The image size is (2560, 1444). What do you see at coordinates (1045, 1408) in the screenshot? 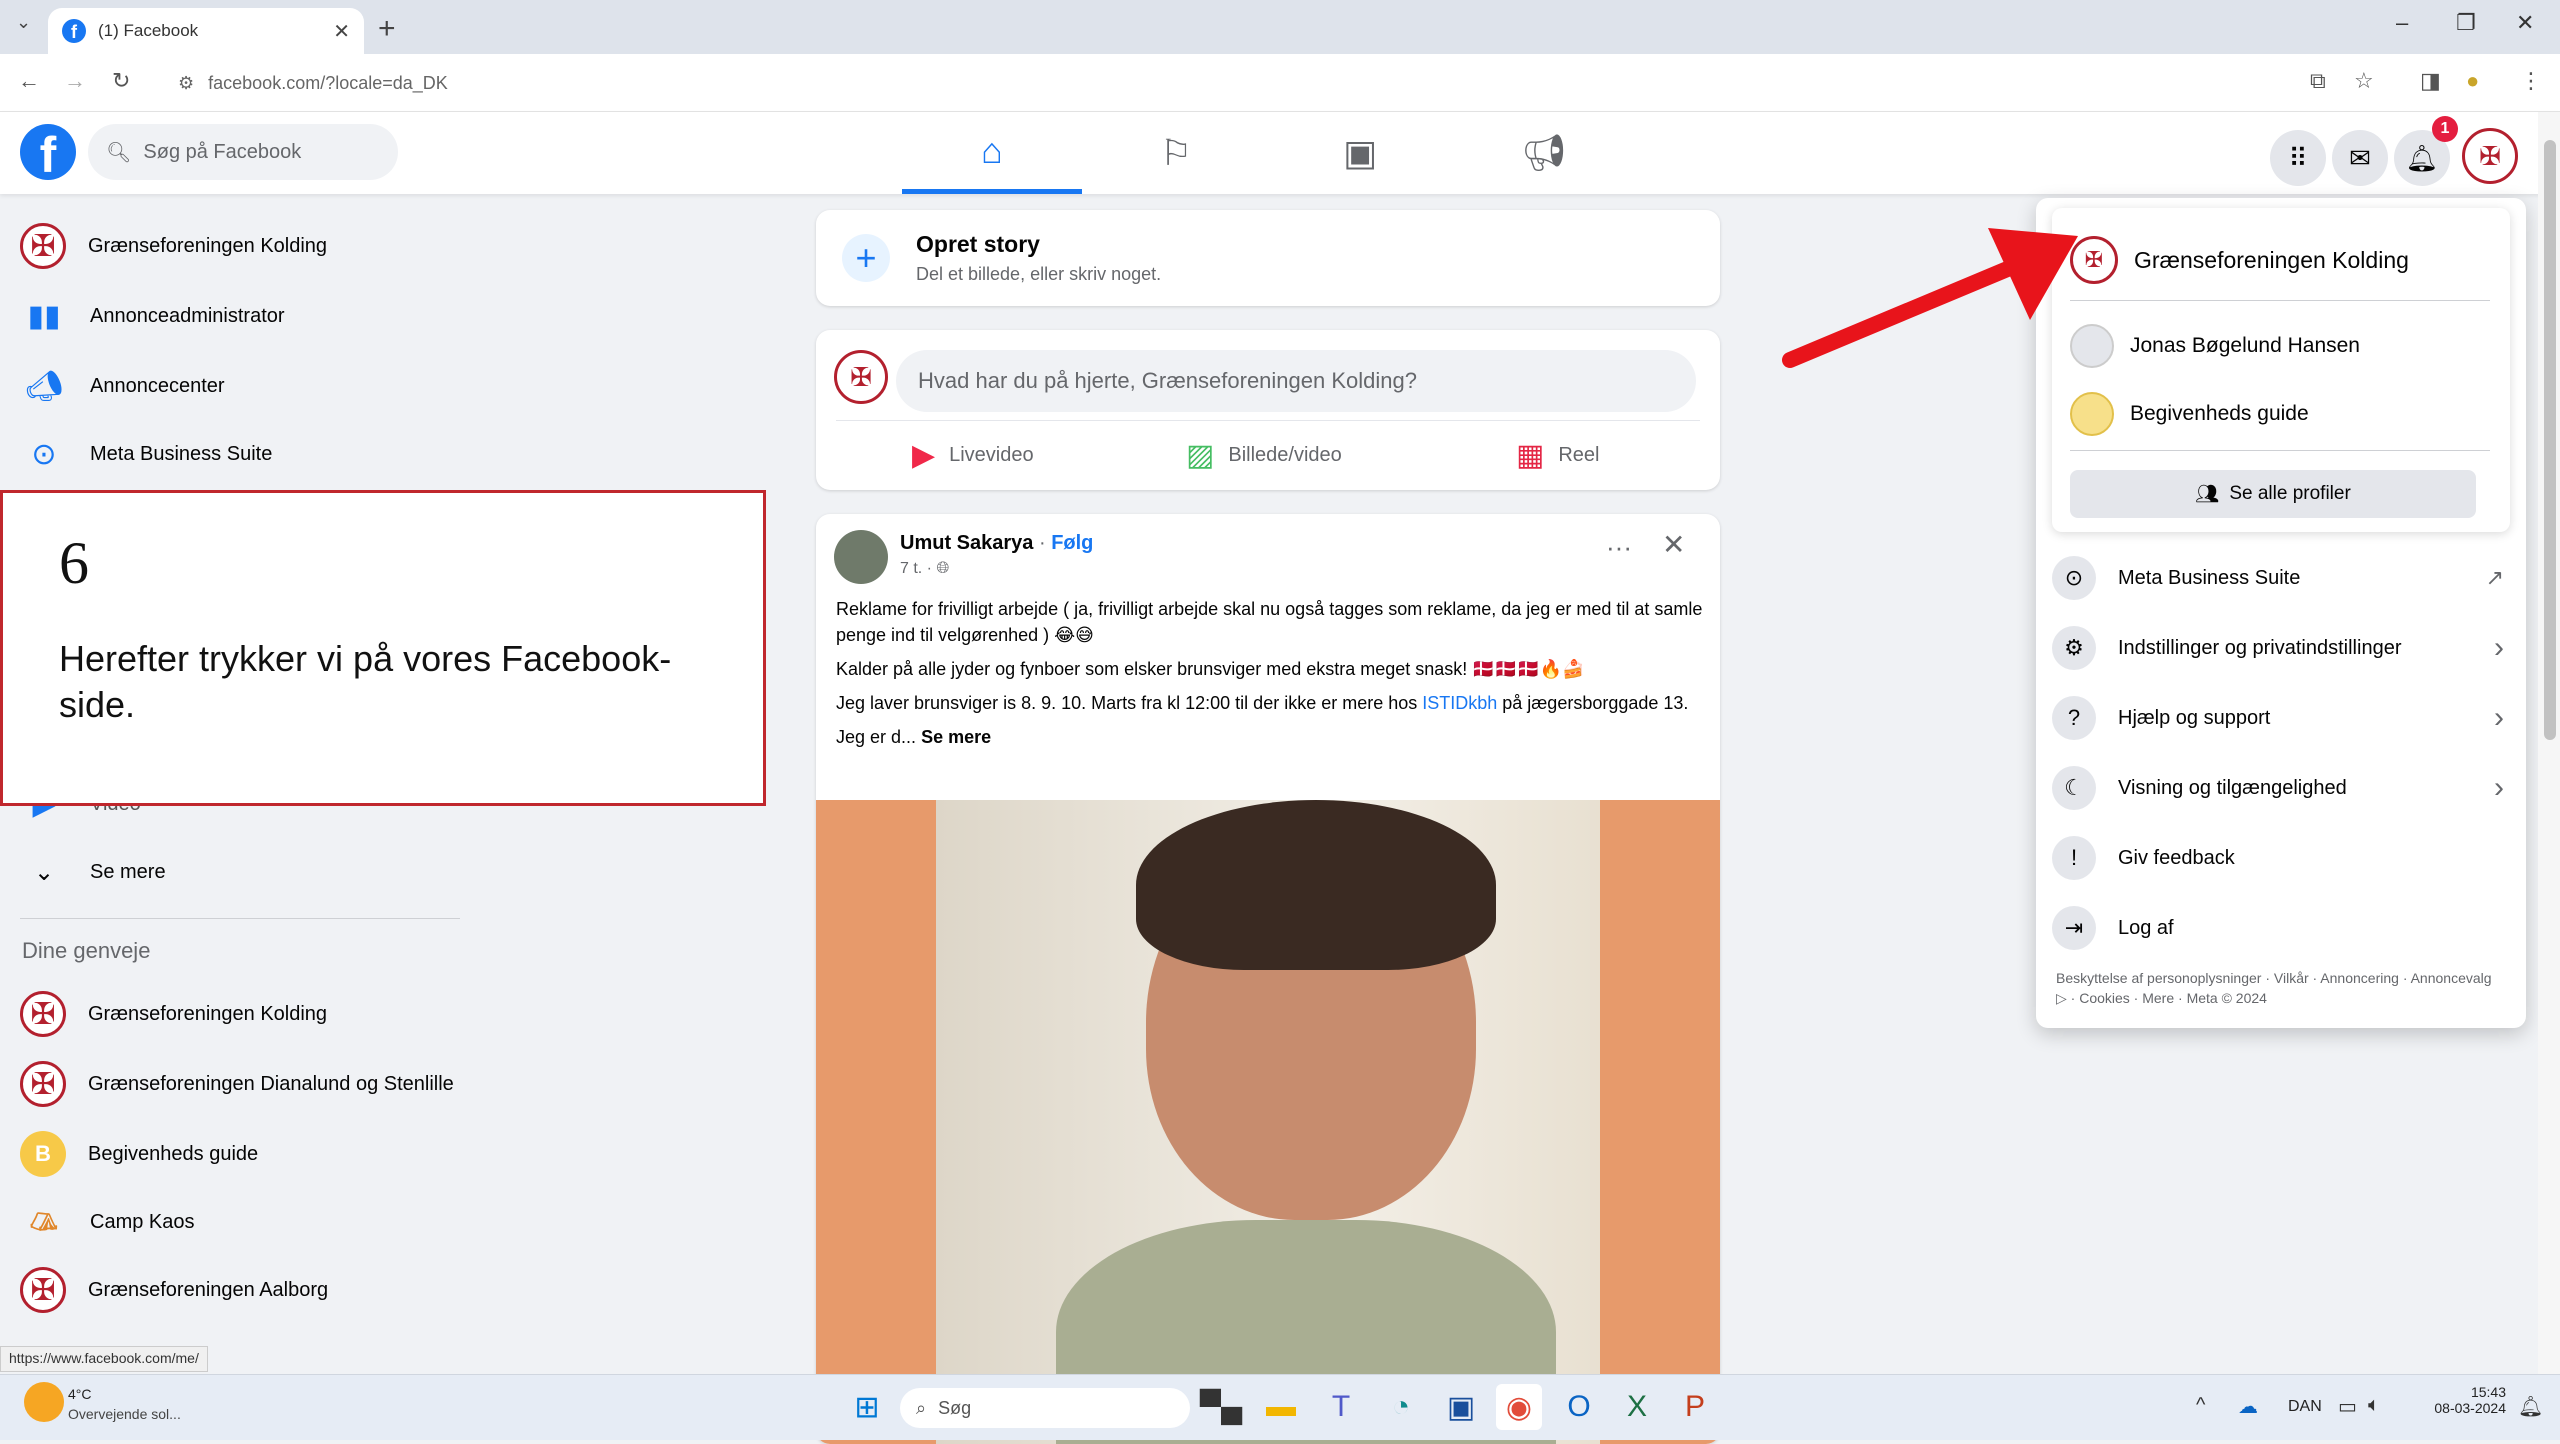
I see `taskbar-search: ⌕ Søg` at bounding box center [1045, 1408].